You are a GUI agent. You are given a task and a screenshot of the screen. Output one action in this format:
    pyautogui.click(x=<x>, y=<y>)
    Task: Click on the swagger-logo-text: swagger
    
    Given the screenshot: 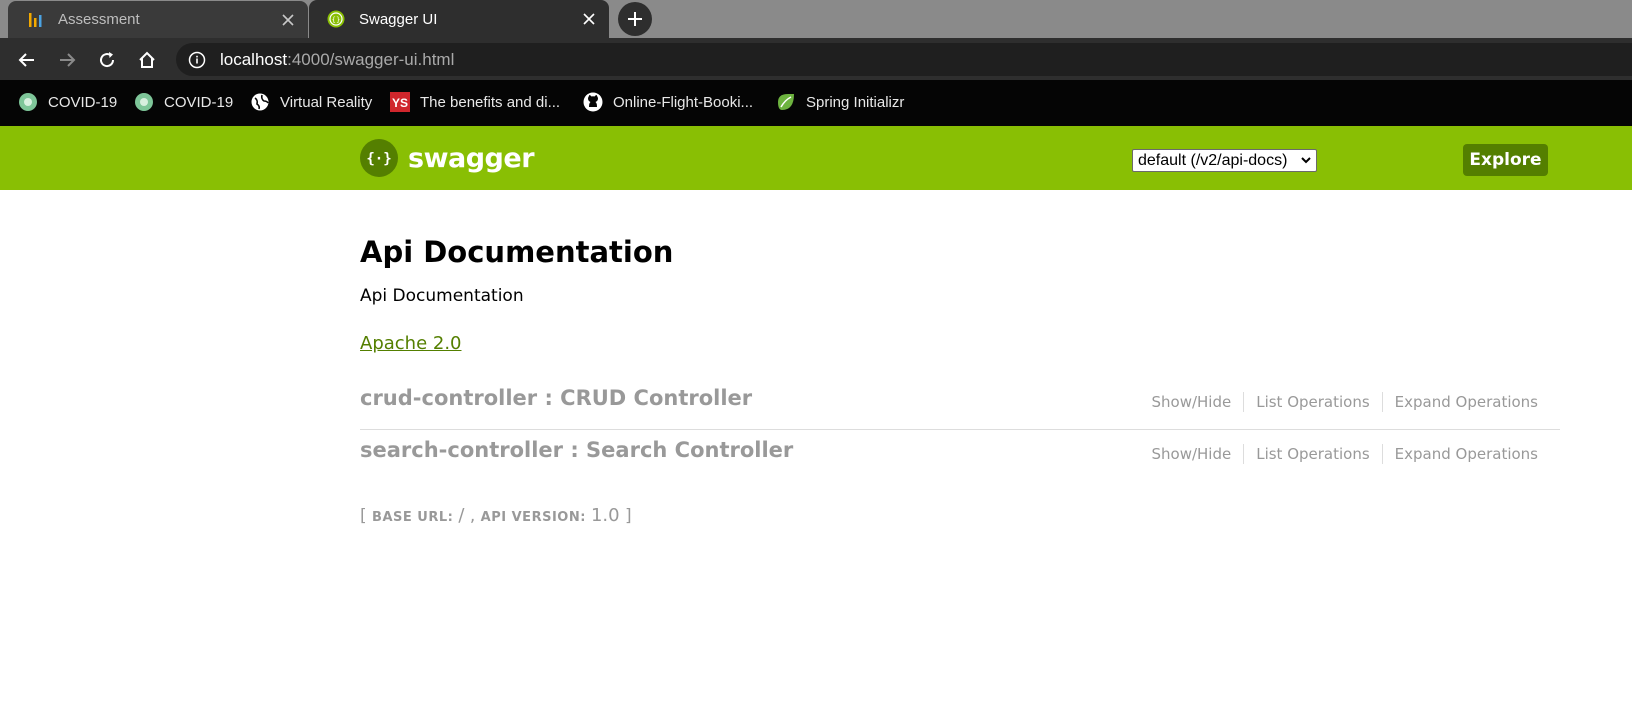 What is the action you would take?
    pyautogui.click(x=471, y=158)
    